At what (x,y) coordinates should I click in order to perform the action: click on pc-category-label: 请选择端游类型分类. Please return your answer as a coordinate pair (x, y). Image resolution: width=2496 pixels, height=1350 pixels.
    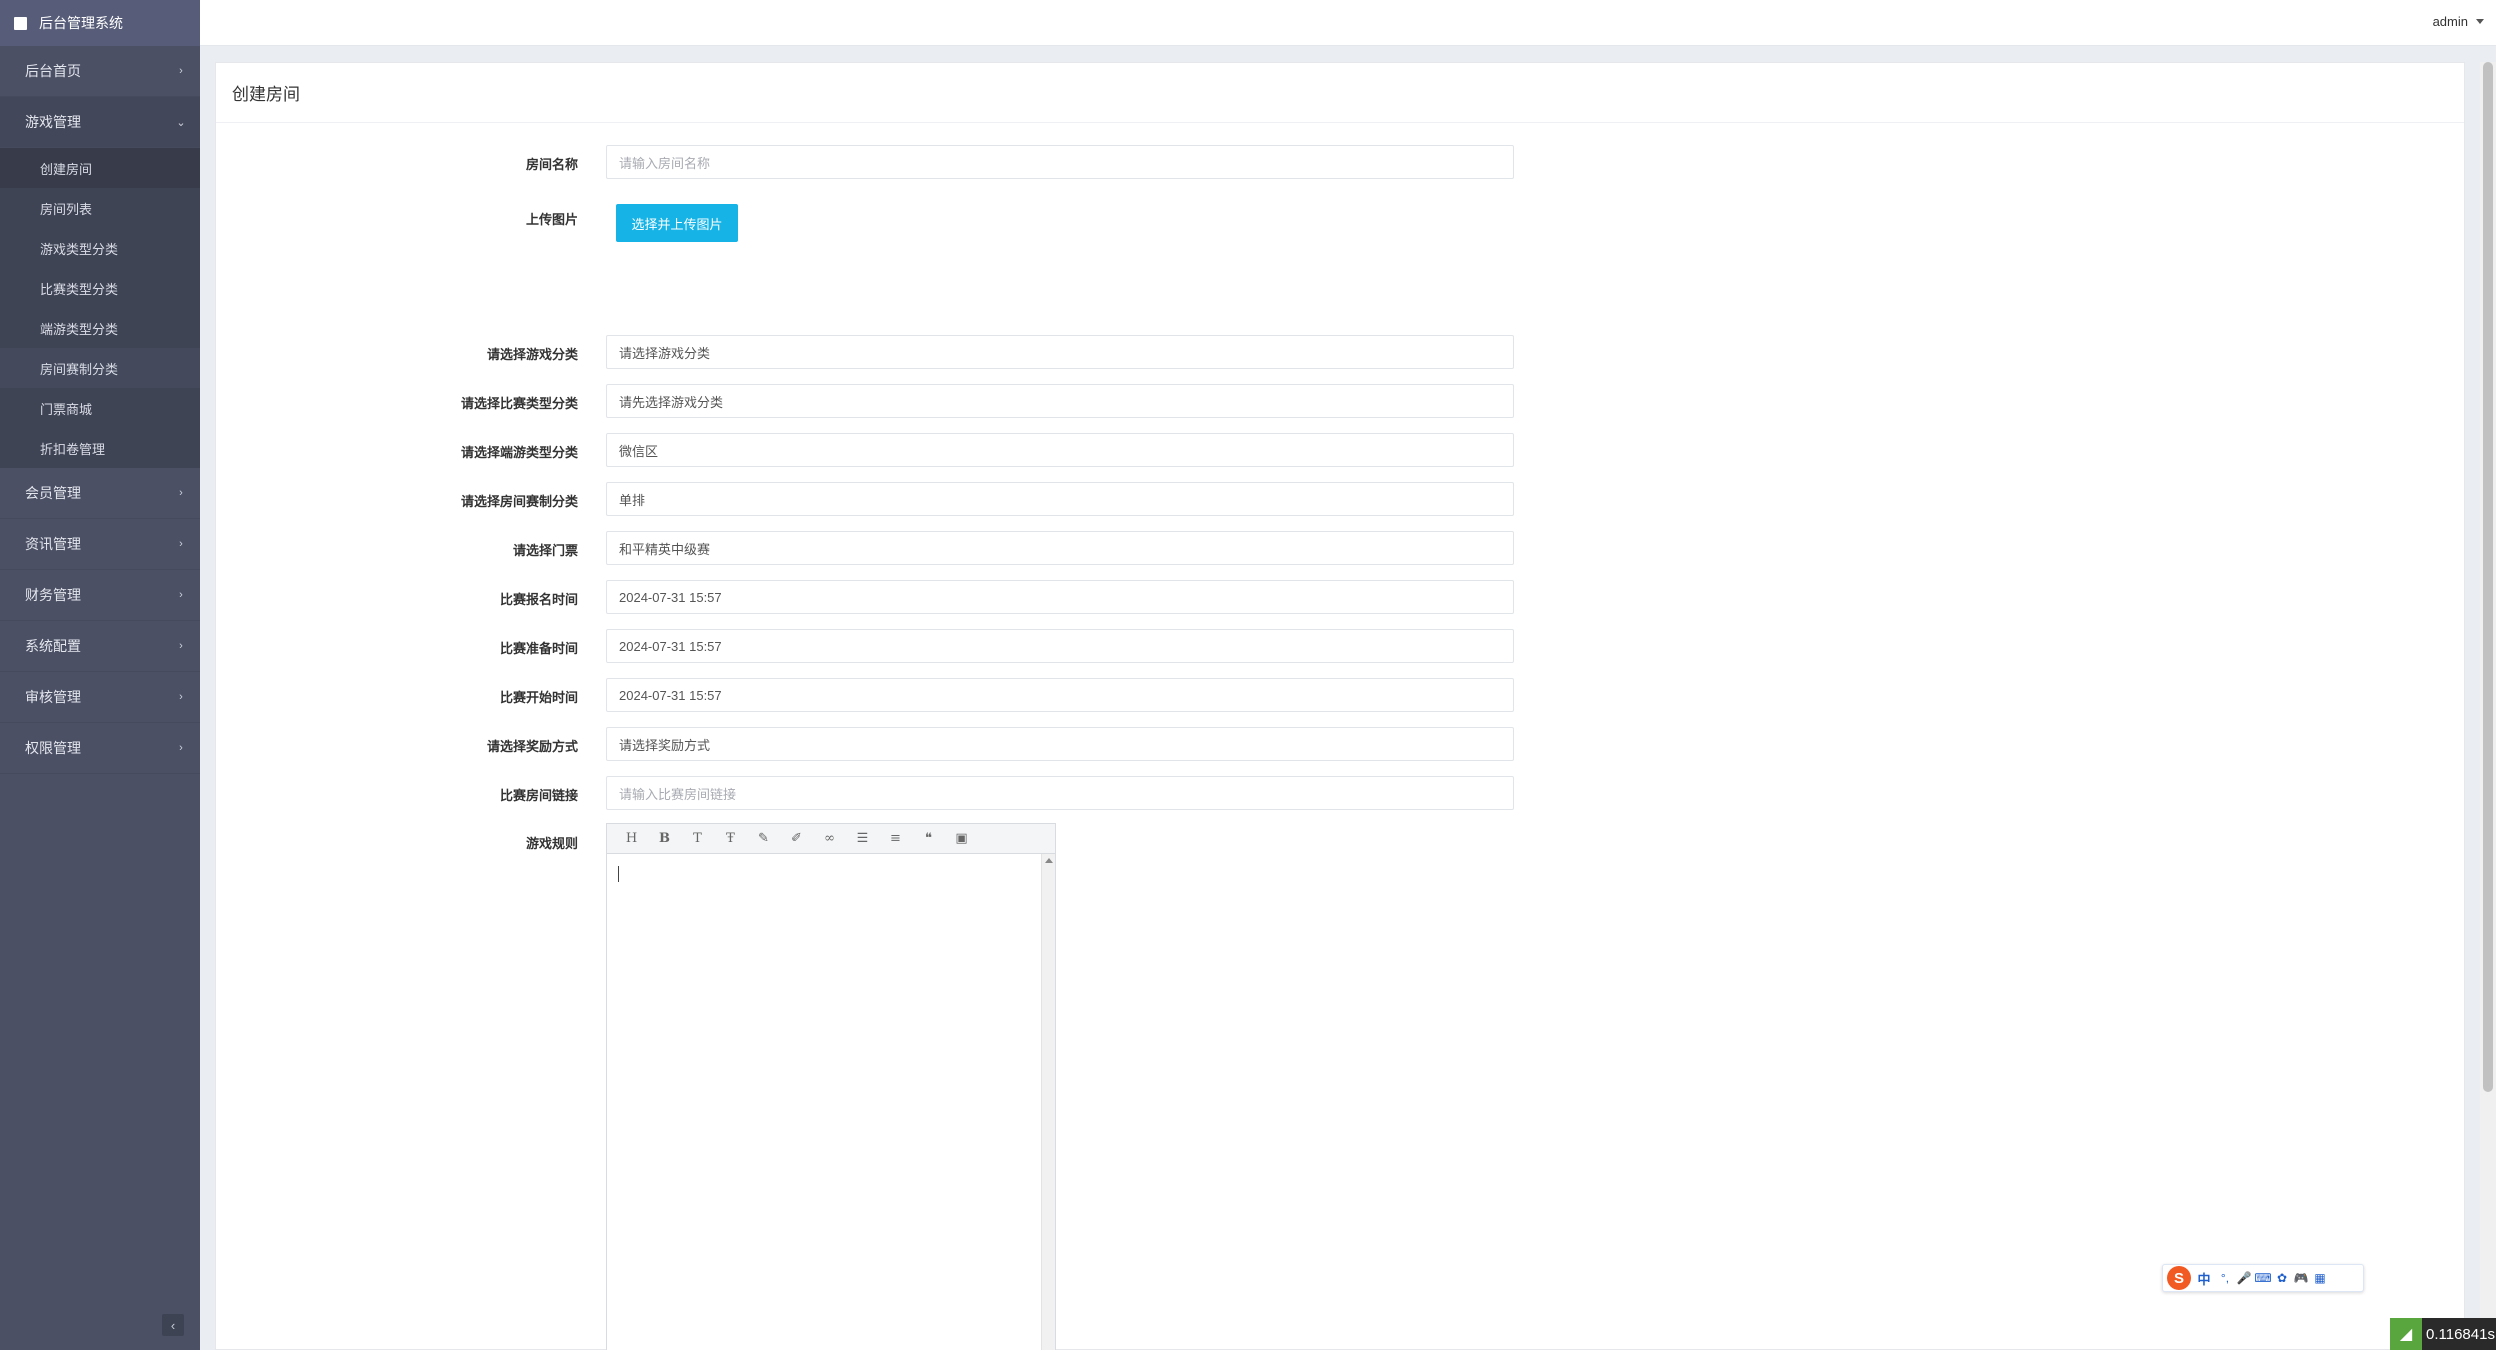
    Looking at the image, I should click on (519, 452).